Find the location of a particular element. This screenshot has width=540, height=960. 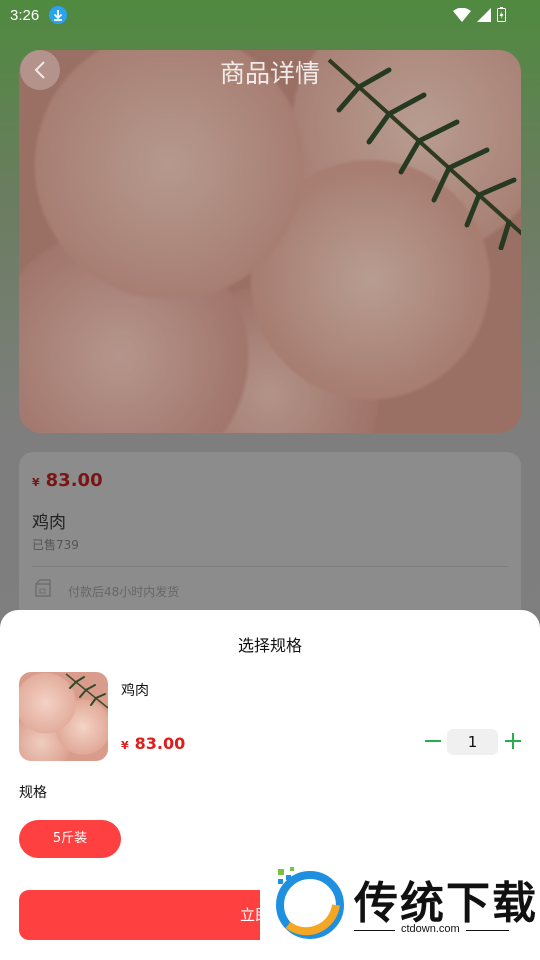

wifi-icon is located at coordinates (462, 14).